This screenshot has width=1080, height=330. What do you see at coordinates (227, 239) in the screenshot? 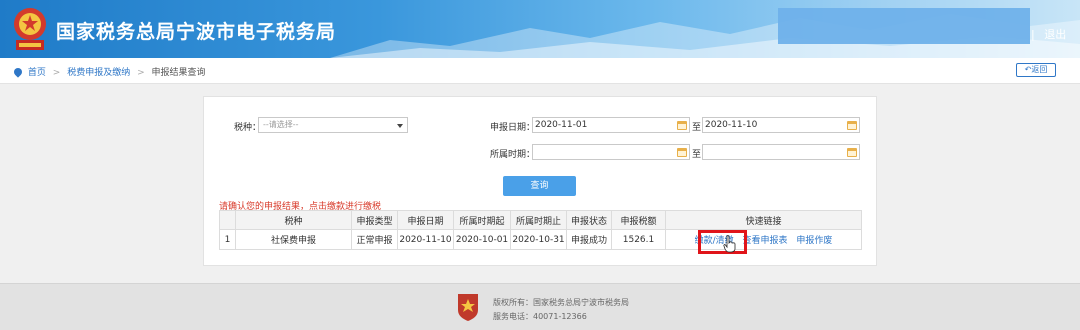
I see `row-index: 1` at bounding box center [227, 239].